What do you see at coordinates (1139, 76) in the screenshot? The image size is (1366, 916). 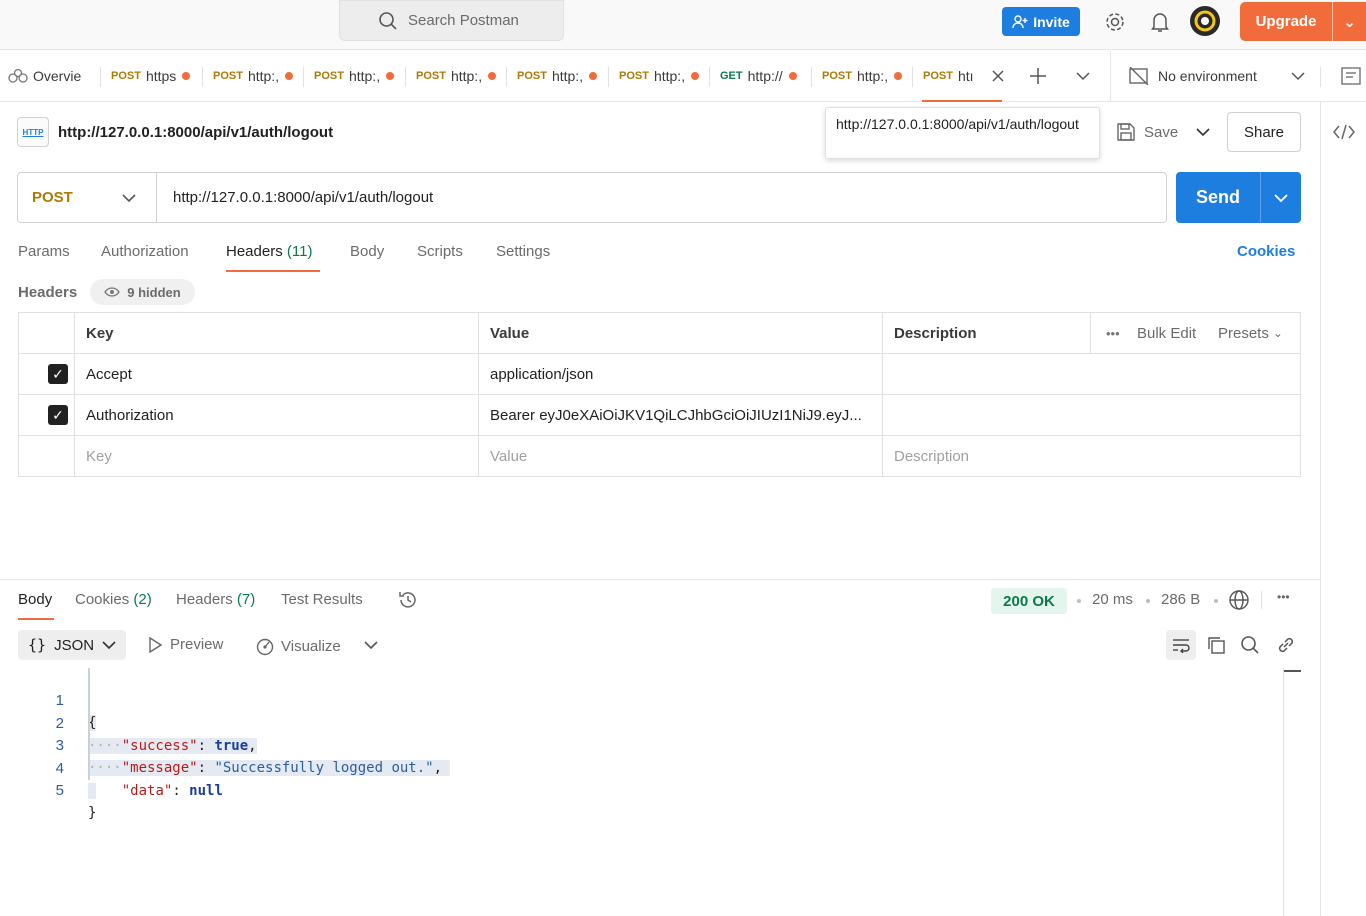 I see `no-environment-icon` at bounding box center [1139, 76].